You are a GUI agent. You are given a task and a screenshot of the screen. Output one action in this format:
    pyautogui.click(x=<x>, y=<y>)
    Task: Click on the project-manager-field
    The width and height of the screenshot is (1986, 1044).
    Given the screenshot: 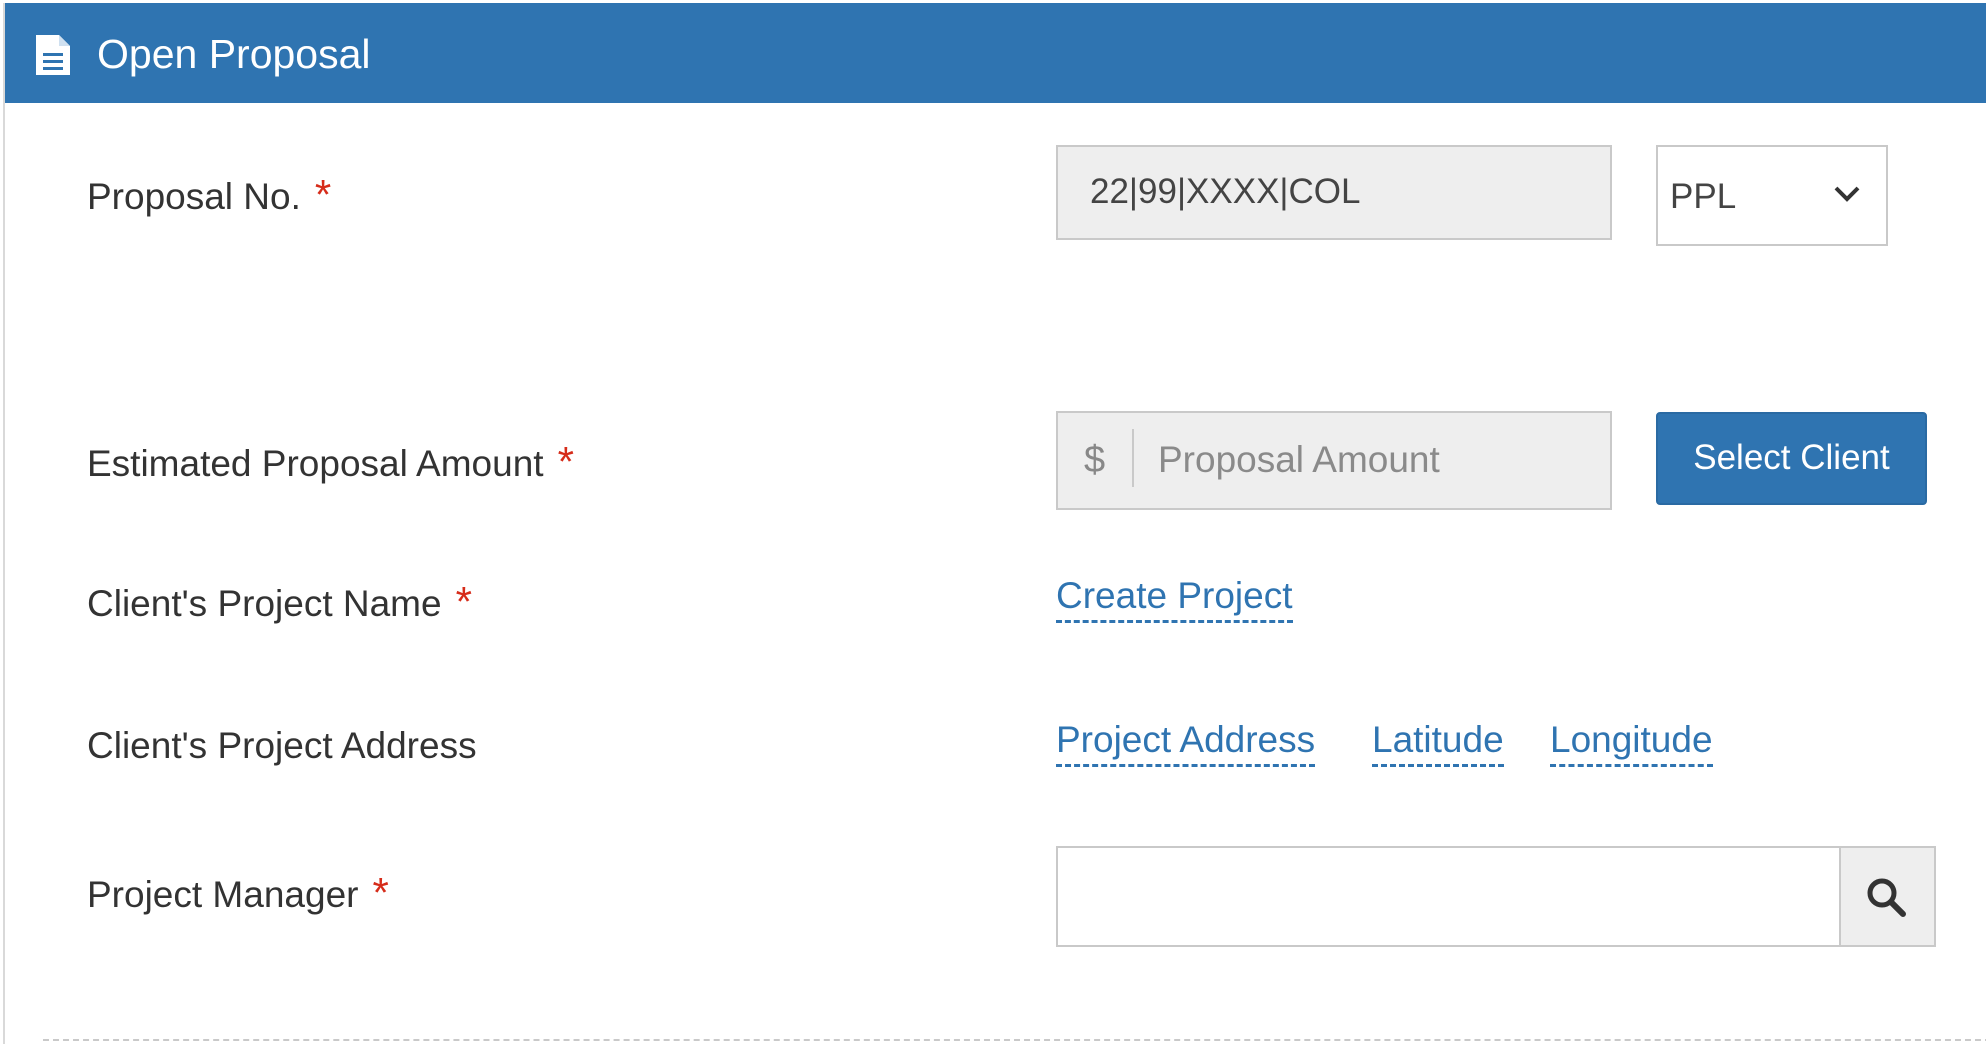 What is the action you would take?
    pyautogui.click(x=1496, y=896)
    